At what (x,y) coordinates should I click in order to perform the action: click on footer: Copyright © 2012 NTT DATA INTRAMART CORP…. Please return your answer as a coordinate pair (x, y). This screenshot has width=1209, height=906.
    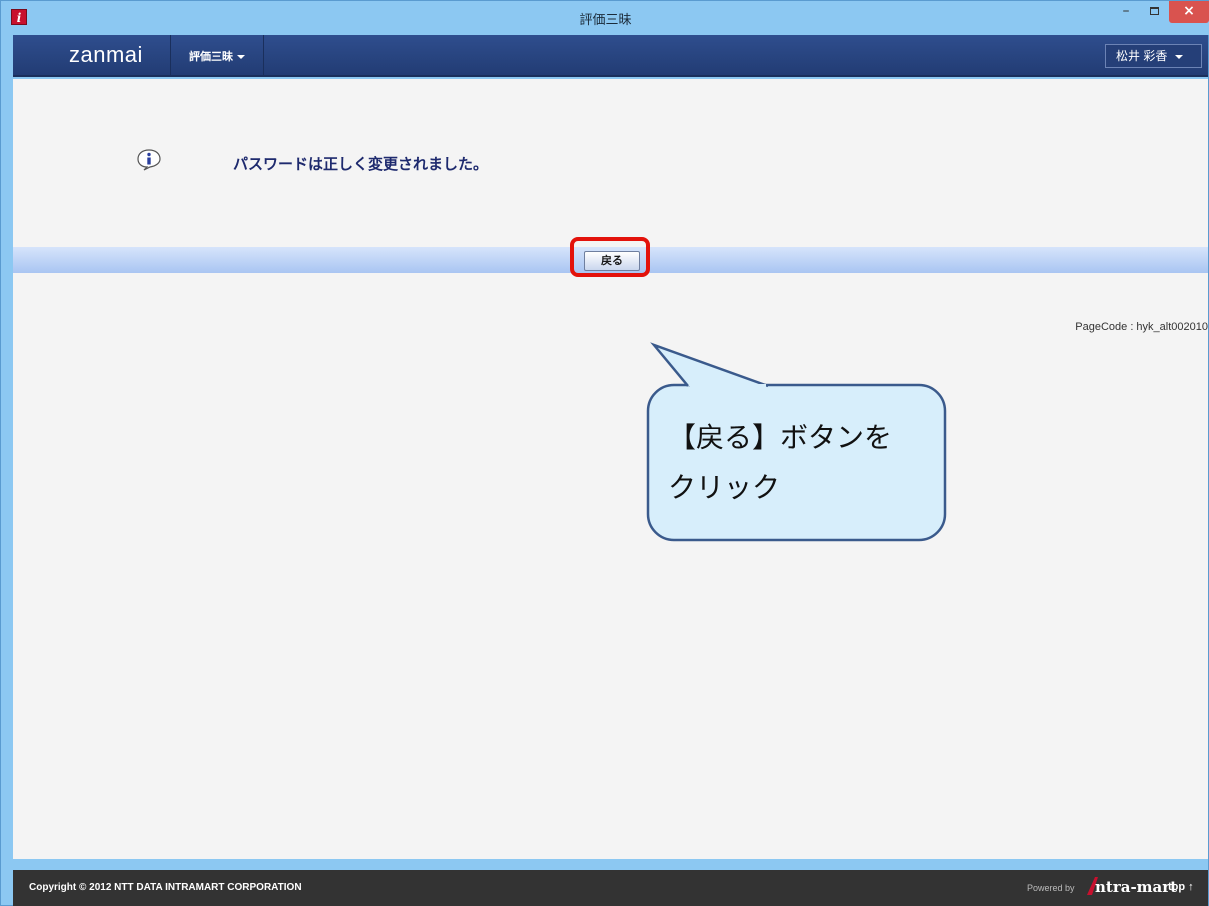
    Looking at the image, I should click on (610, 888).